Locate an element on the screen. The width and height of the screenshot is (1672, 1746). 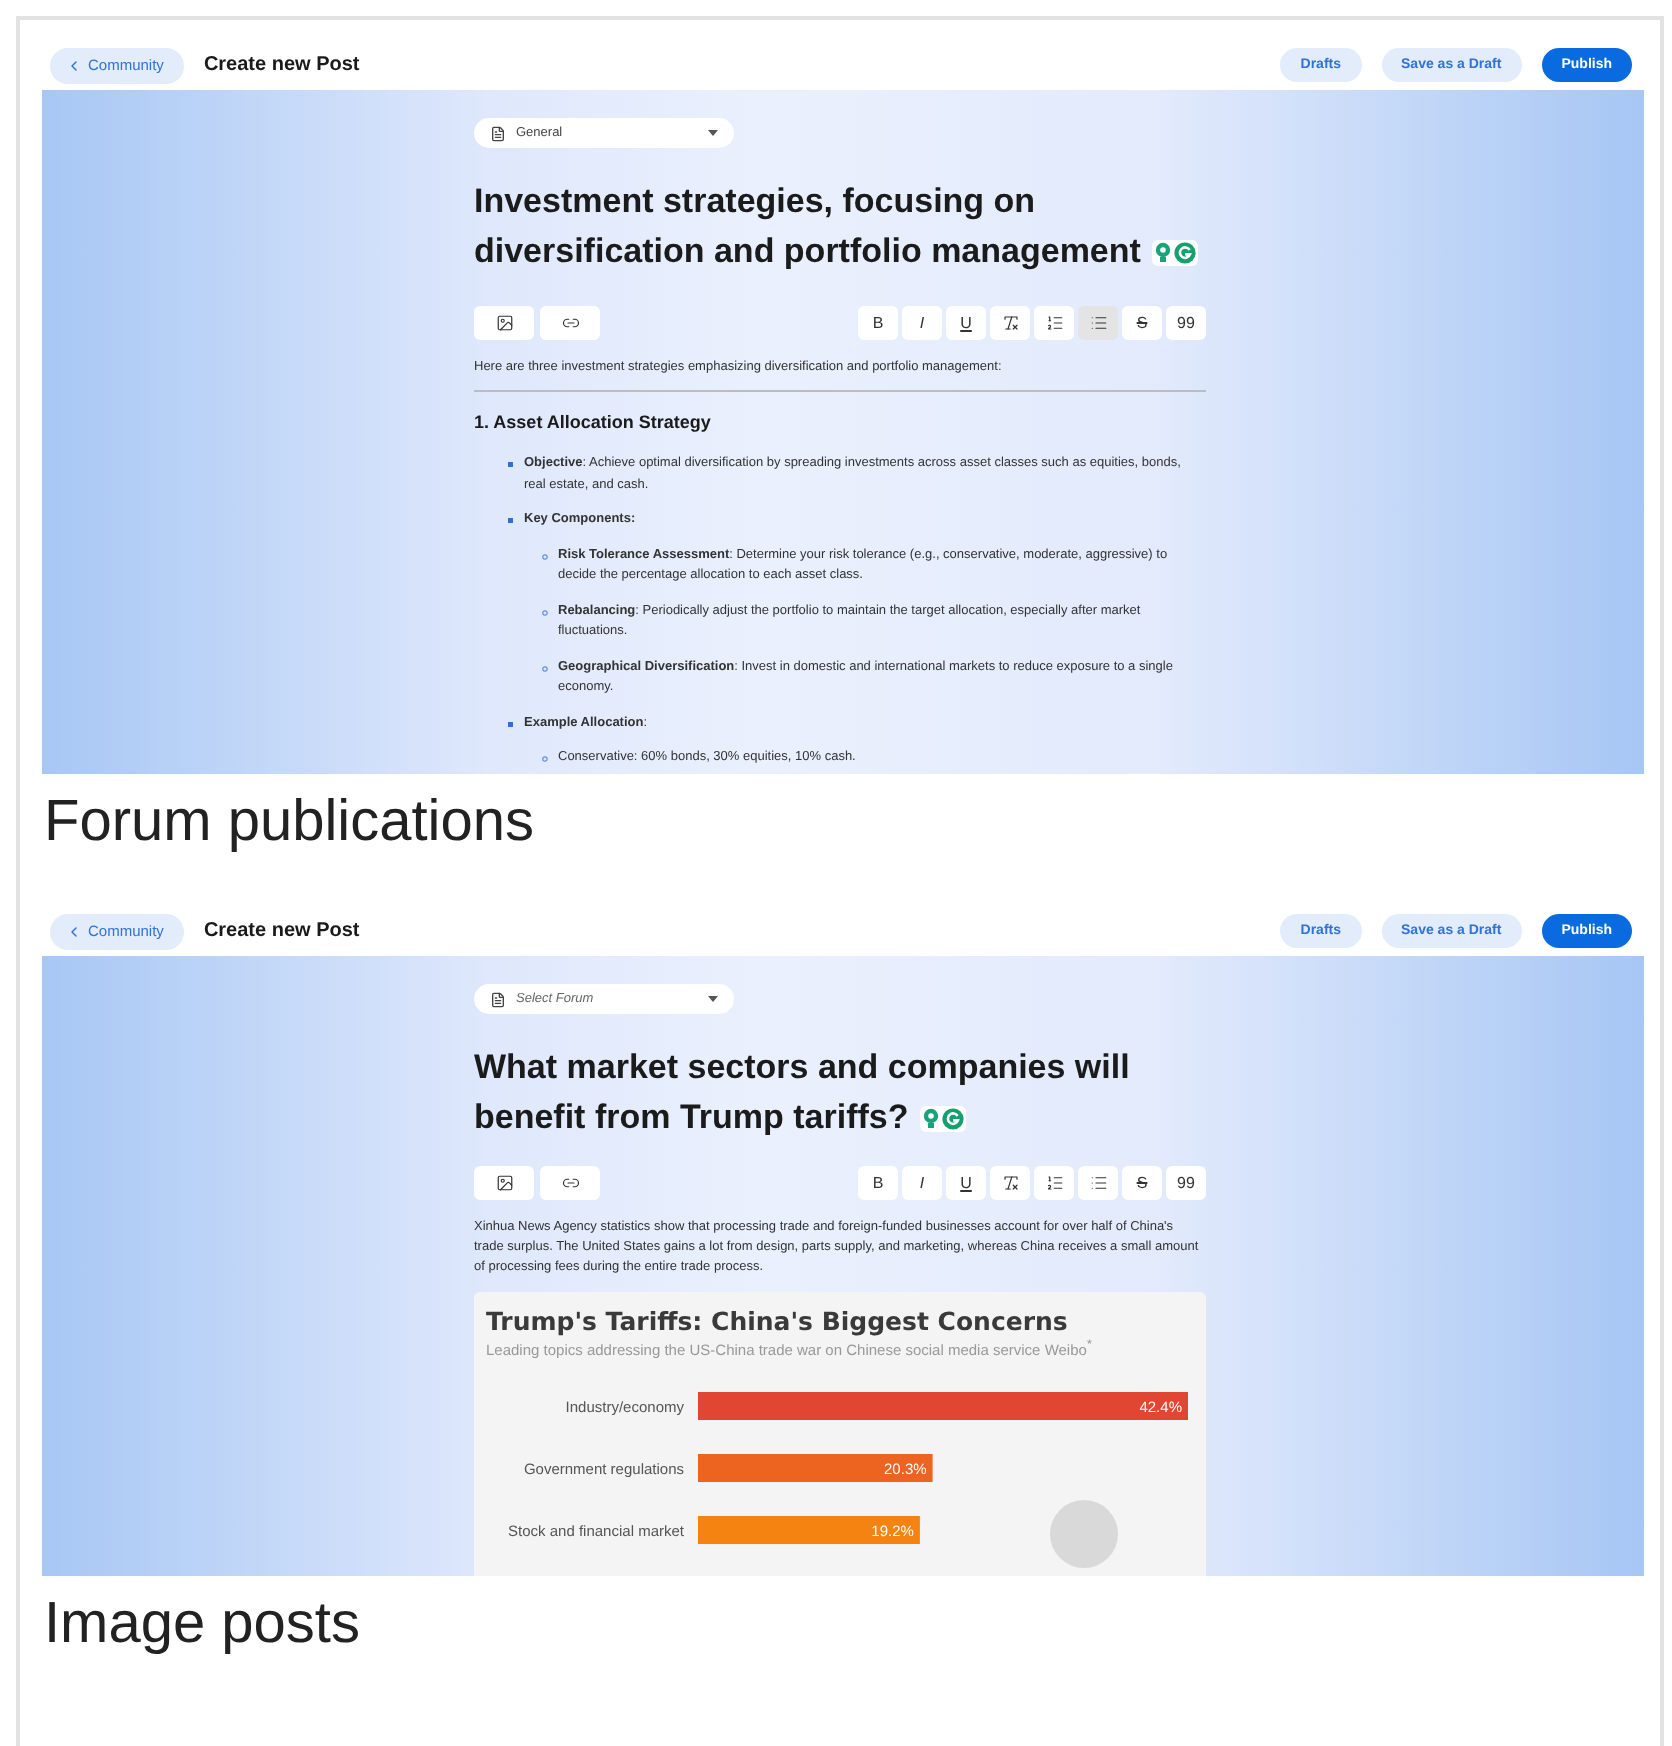
section-caption: Forum publications is located at coordinates (290, 824).